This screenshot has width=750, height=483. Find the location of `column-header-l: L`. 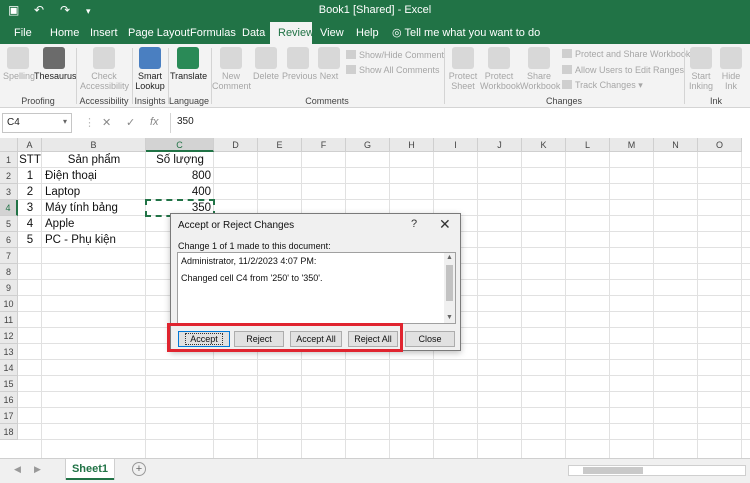

column-header-l: L is located at coordinates (588, 145).